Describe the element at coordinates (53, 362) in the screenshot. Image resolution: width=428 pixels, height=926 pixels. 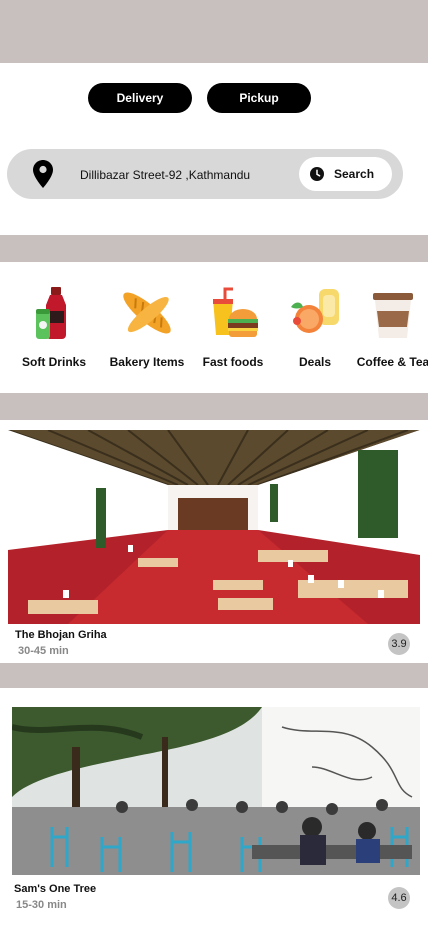
I see `category-label: Soft Drinks` at that location.